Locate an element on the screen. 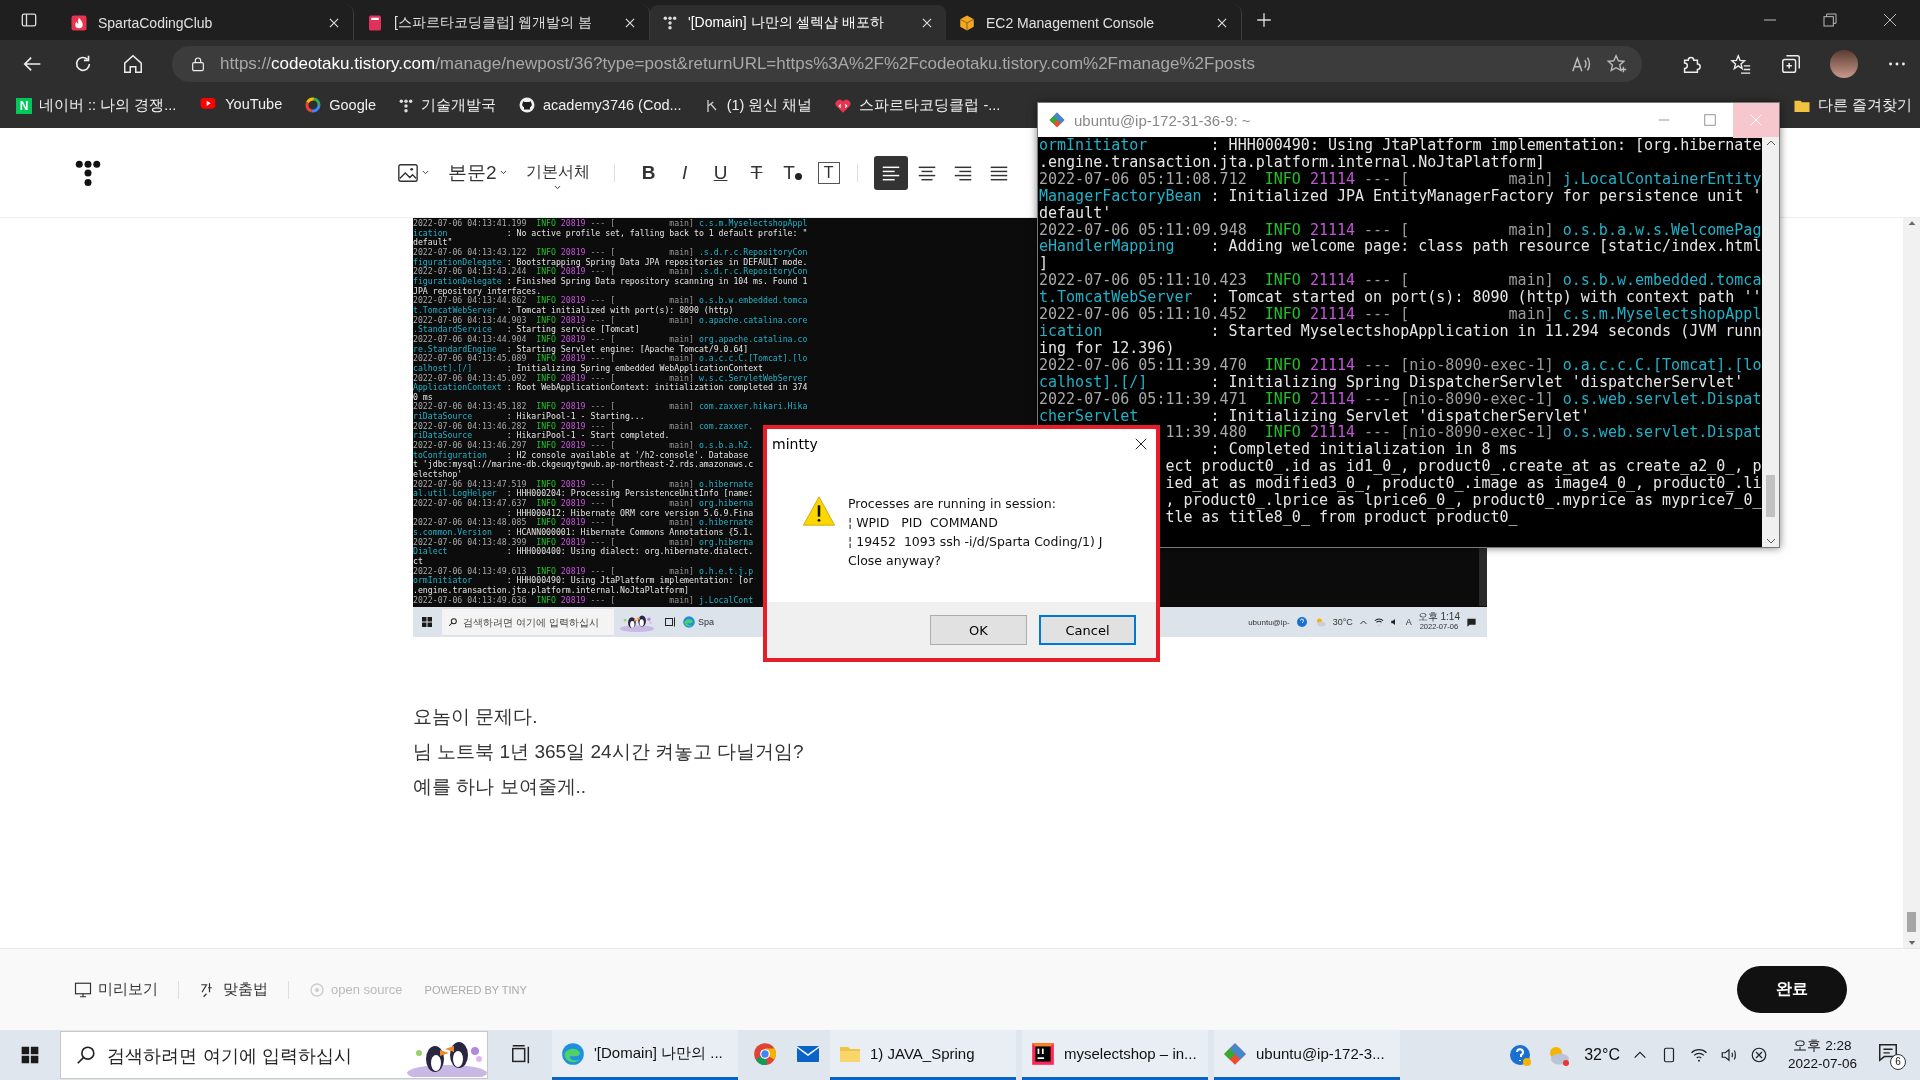 This screenshot has height=1080, width=1920. taskbar-app: Spa is located at coordinates (698, 622).